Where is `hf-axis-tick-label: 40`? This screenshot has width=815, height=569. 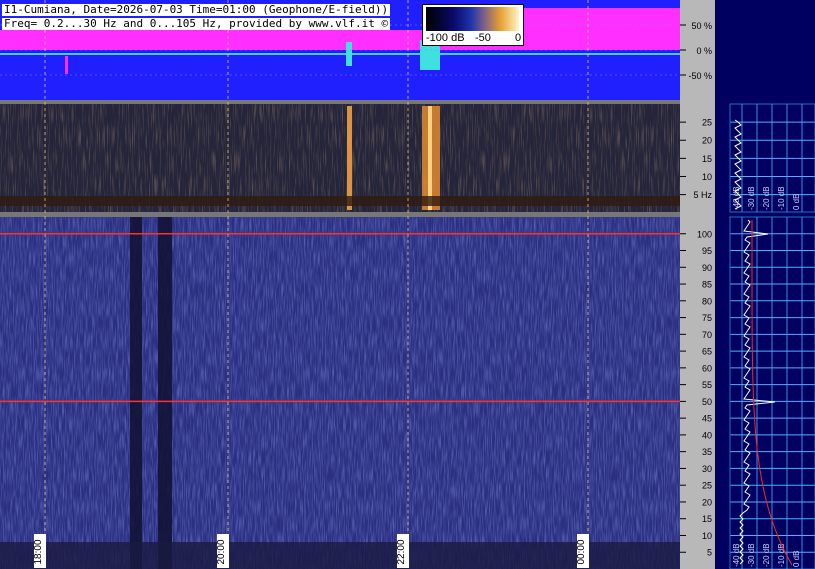
hf-axis-tick-label: 40 is located at coordinates (707, 435).